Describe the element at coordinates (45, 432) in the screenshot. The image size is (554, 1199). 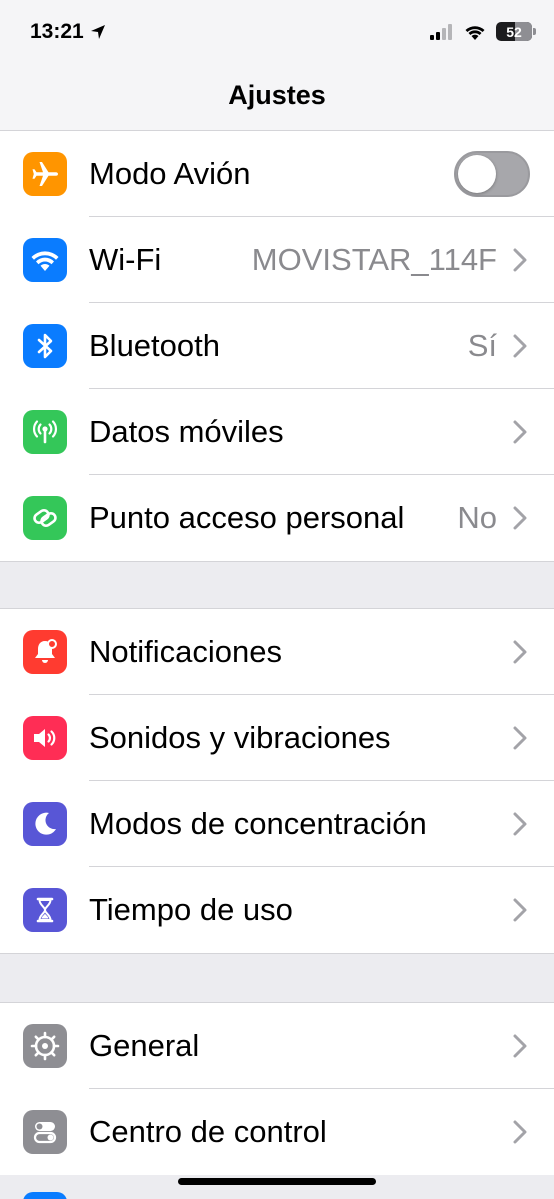
I see `antenna-icon` at that location.